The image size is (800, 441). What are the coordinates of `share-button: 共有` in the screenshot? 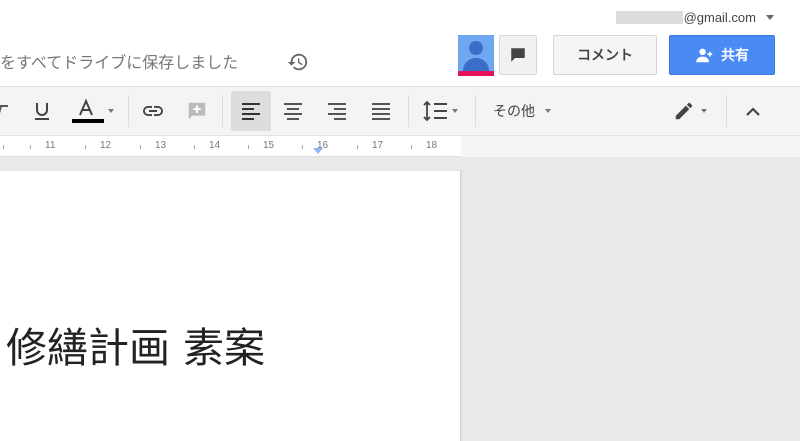 It's located at (722, 55).